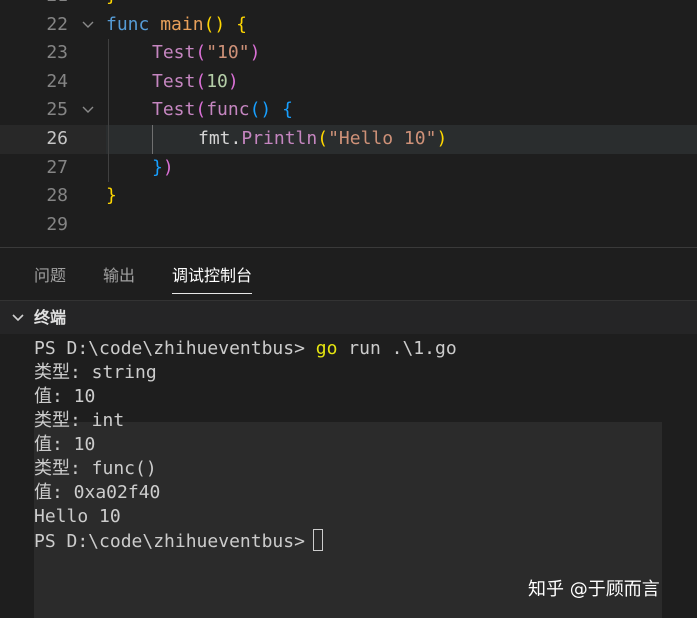  What do you see at coordinates (228, 53) in the screenshot?
I see `string-literal: "10"` at bounding box center [228, 53].